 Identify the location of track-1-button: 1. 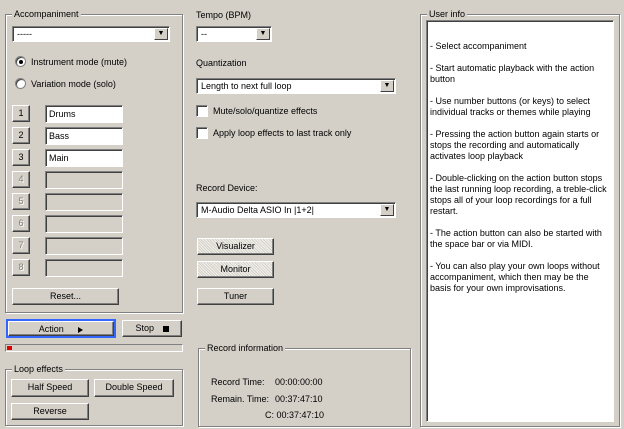
(21, 113).